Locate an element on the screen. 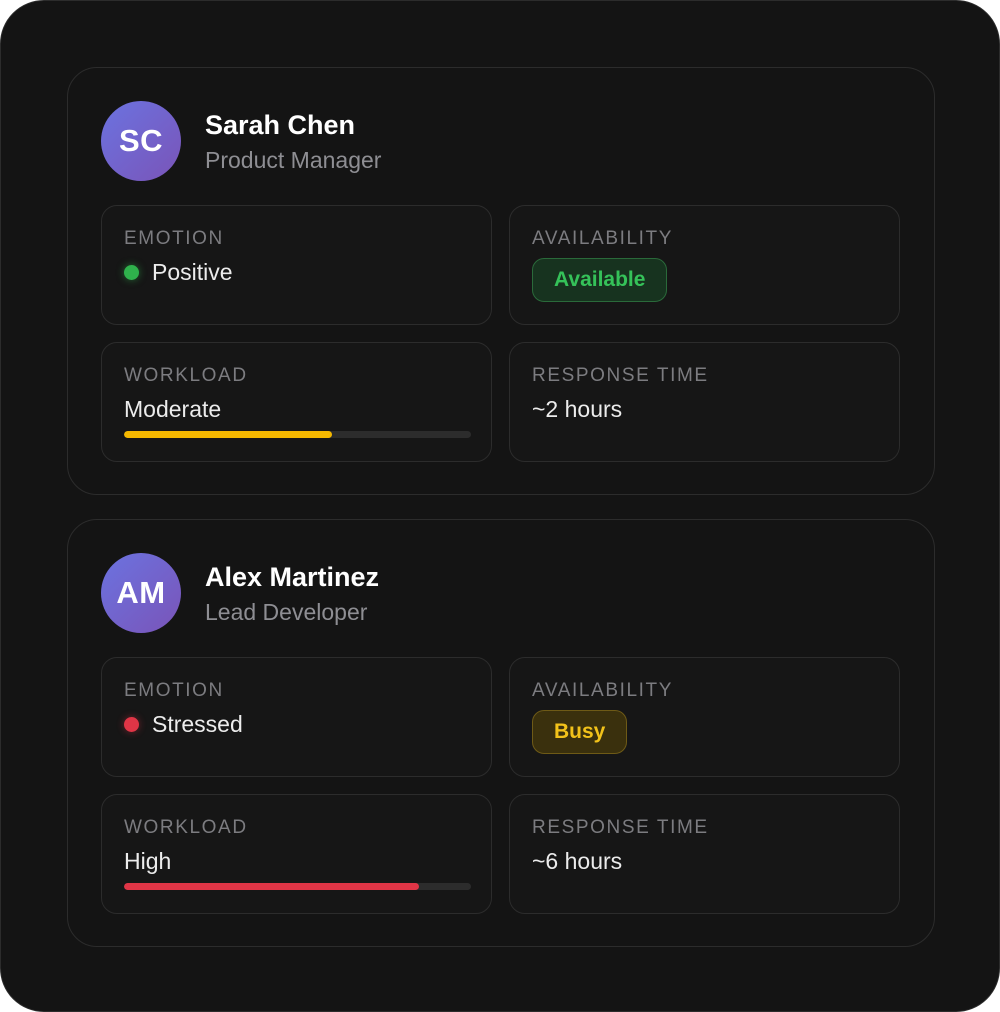 The height and width of the screenshot is (1012, 1000). availability-tile: AVAILABILITY Busy is located at coordinates (704, 717).